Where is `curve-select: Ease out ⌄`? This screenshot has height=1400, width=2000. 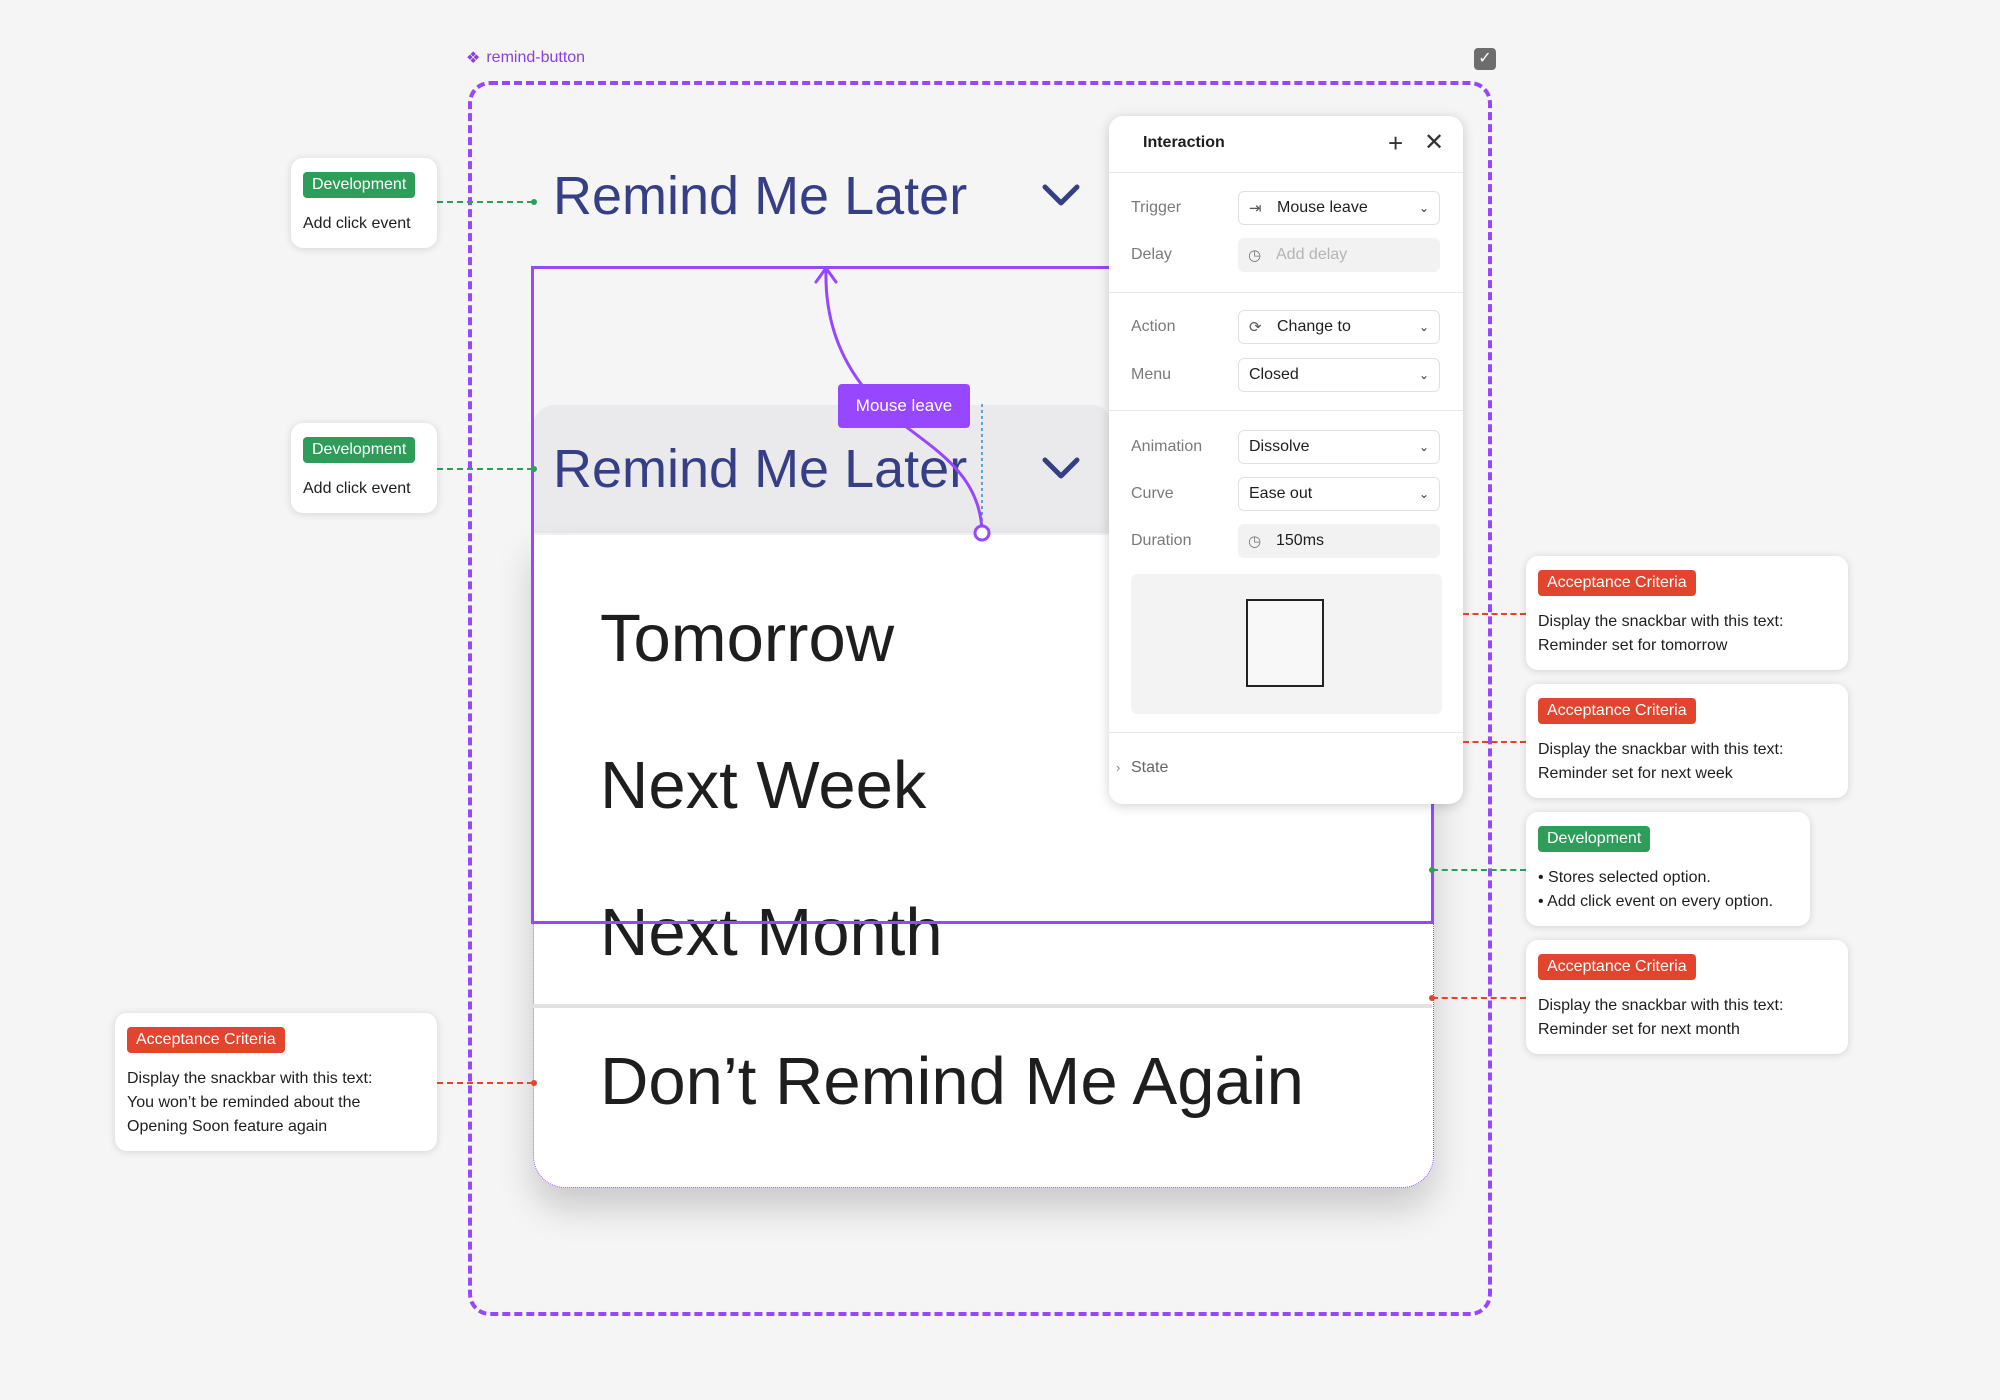
curve-select: Ease out ⌄ is located at coordinates (1339, 494).